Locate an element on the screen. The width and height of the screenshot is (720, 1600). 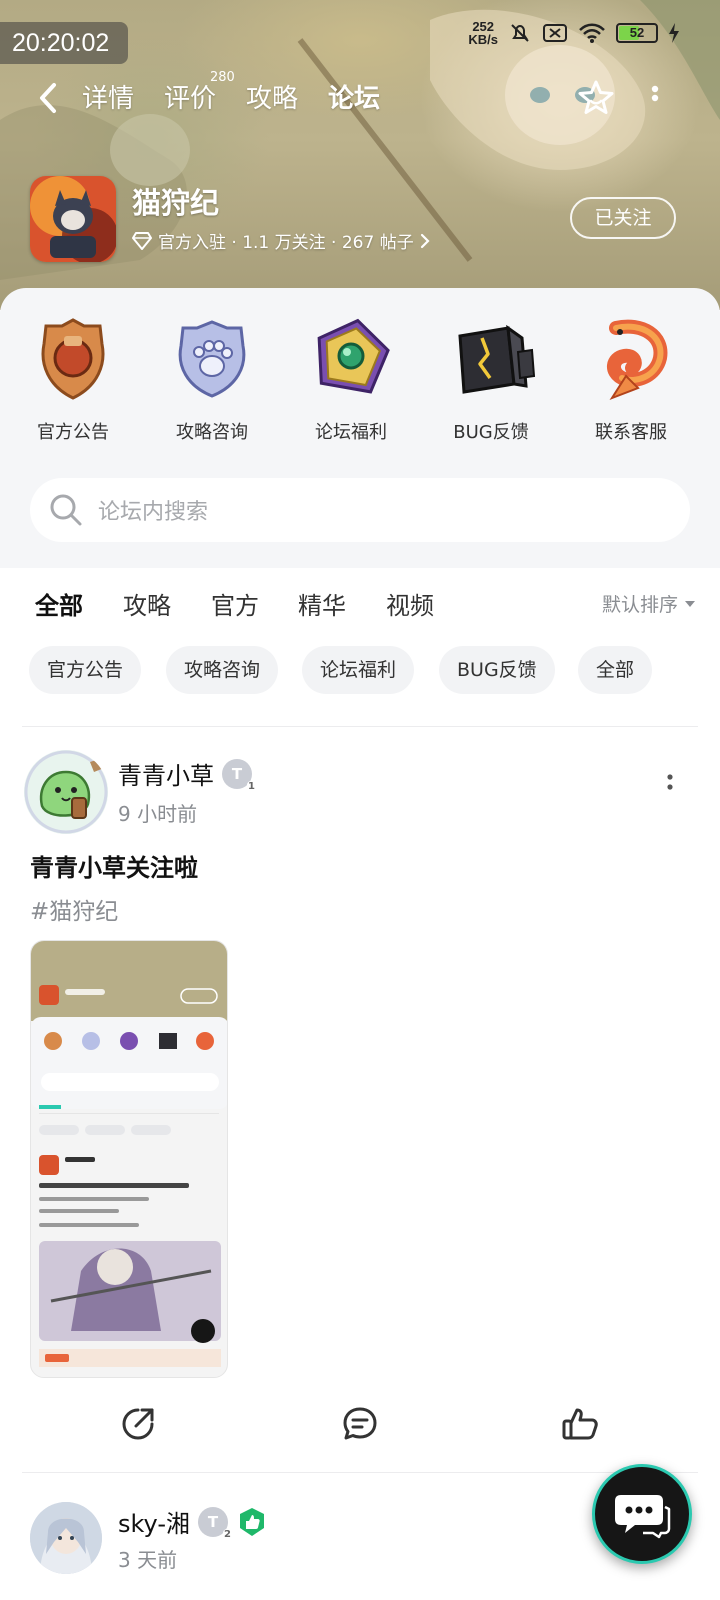
wifi-icon is located at coordinates (592, 33).